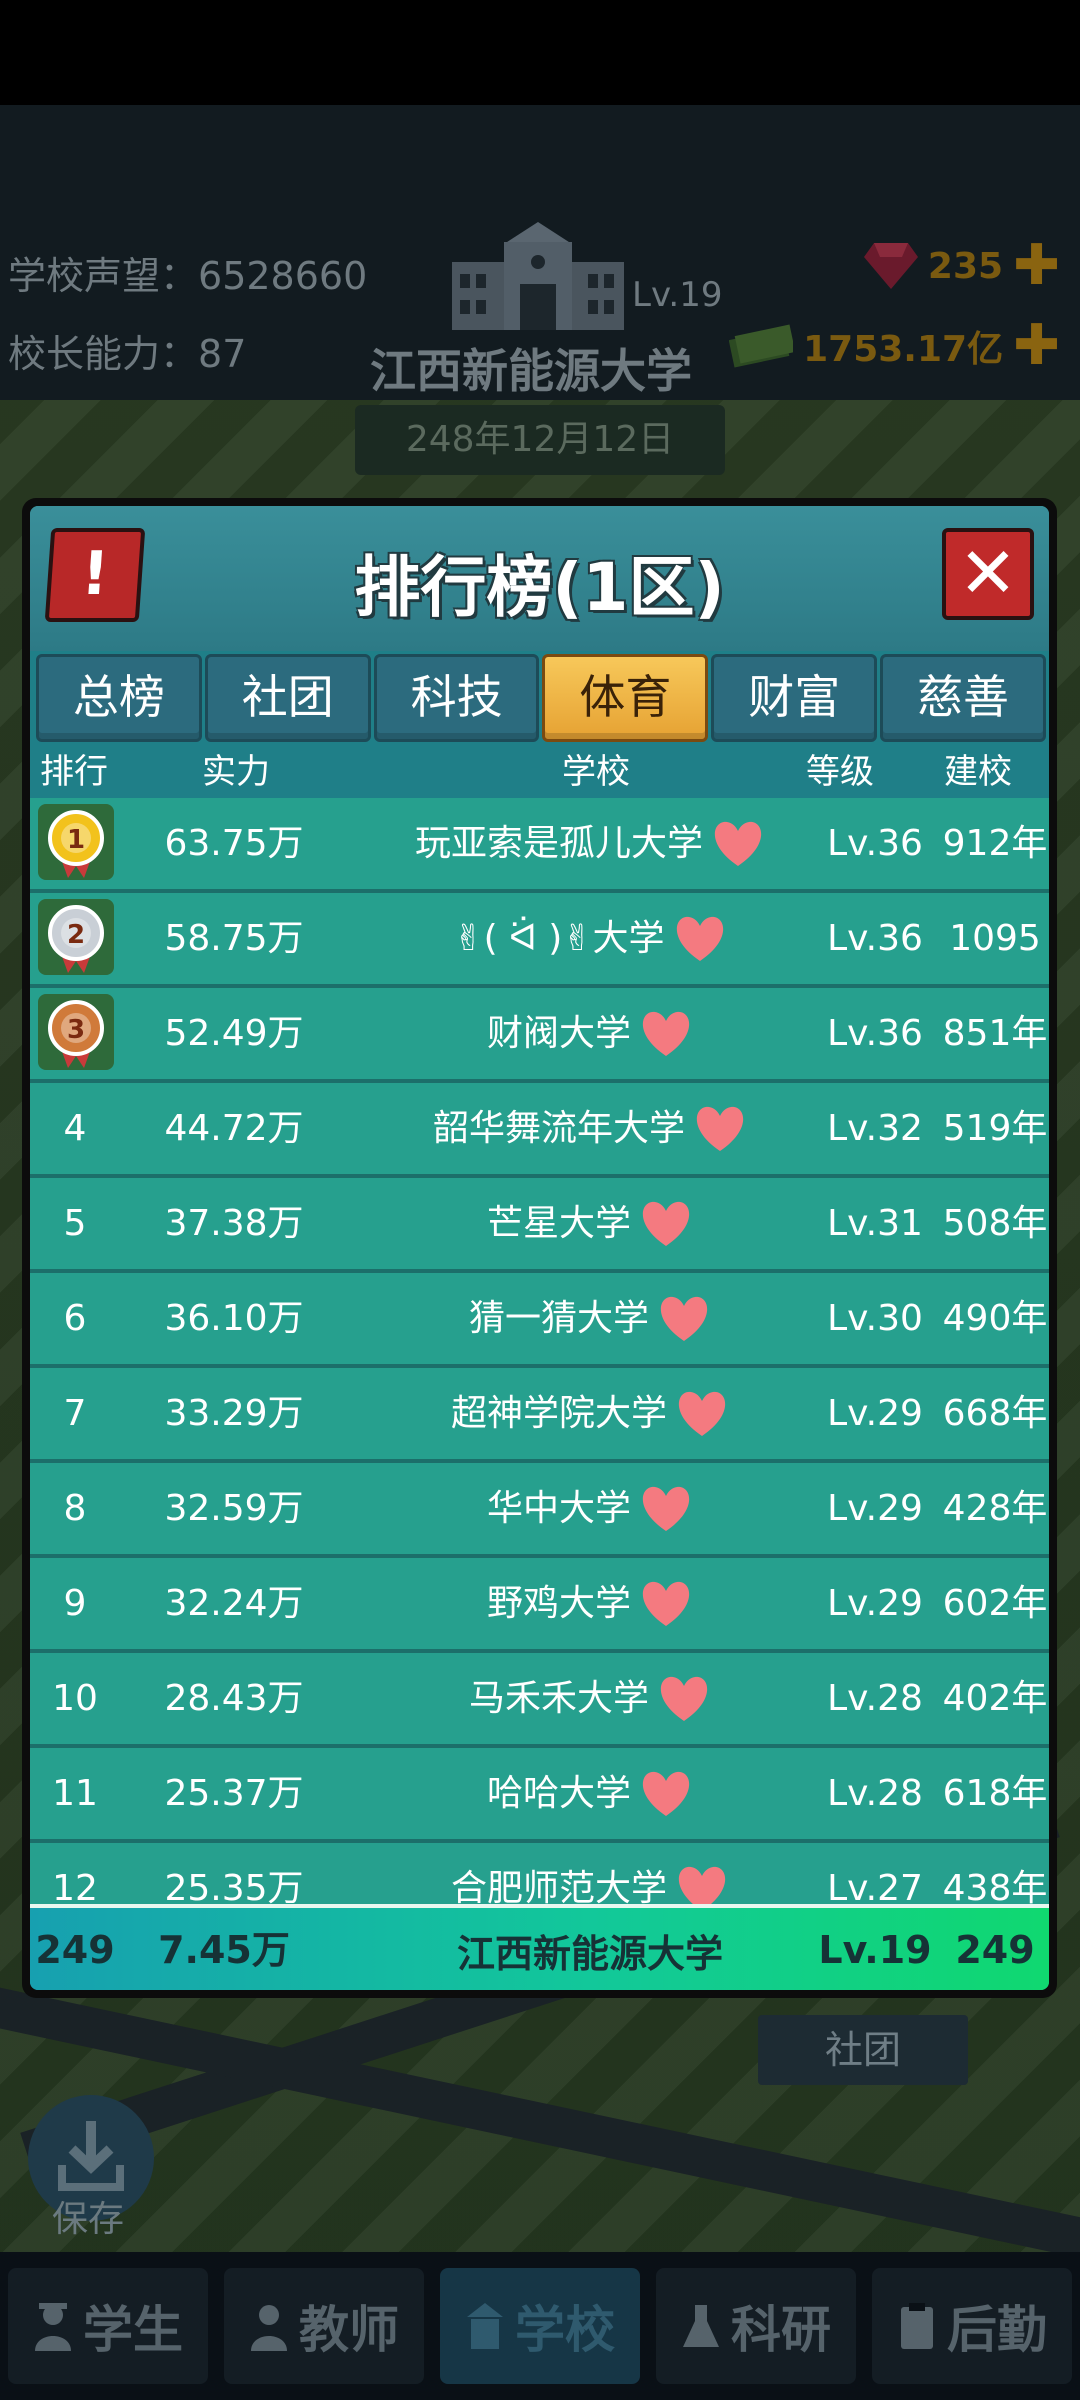 This screenshot has height=2400, width=1080. What do you see at coordinates (917, 2326) in the screenshot?
I see `clipboard-icon` at bounding box center [917, 2326].